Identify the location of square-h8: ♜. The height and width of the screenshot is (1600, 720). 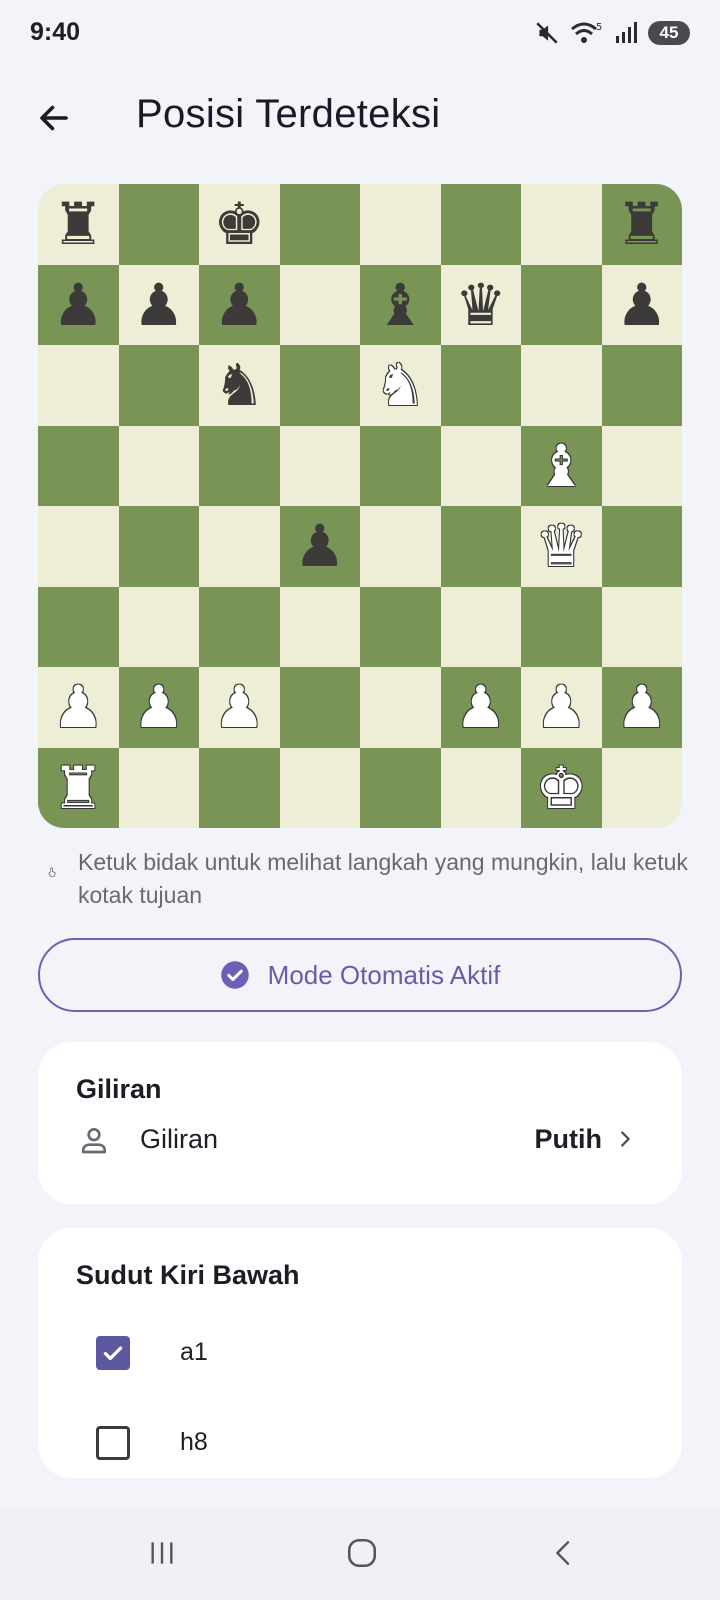
(641, 224).